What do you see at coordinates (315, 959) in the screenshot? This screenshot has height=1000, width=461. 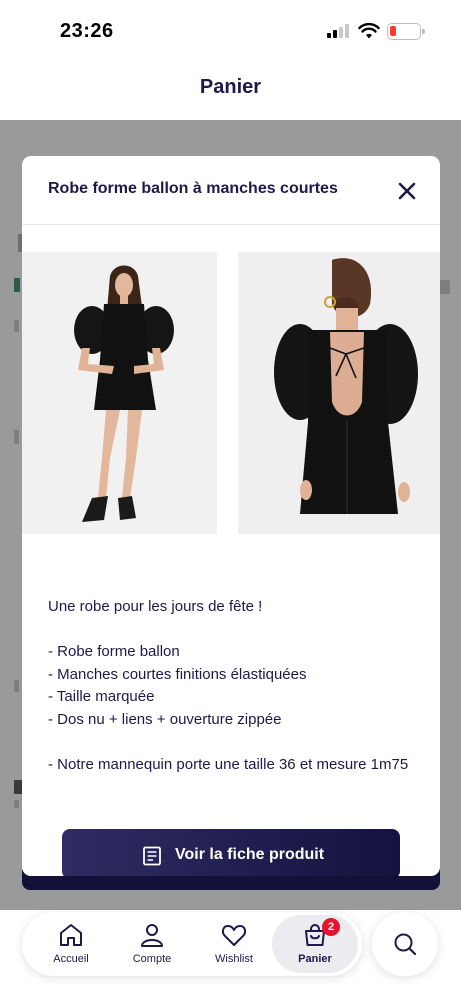 I see `tab-label: Panier` at bounding box center [315, 959].